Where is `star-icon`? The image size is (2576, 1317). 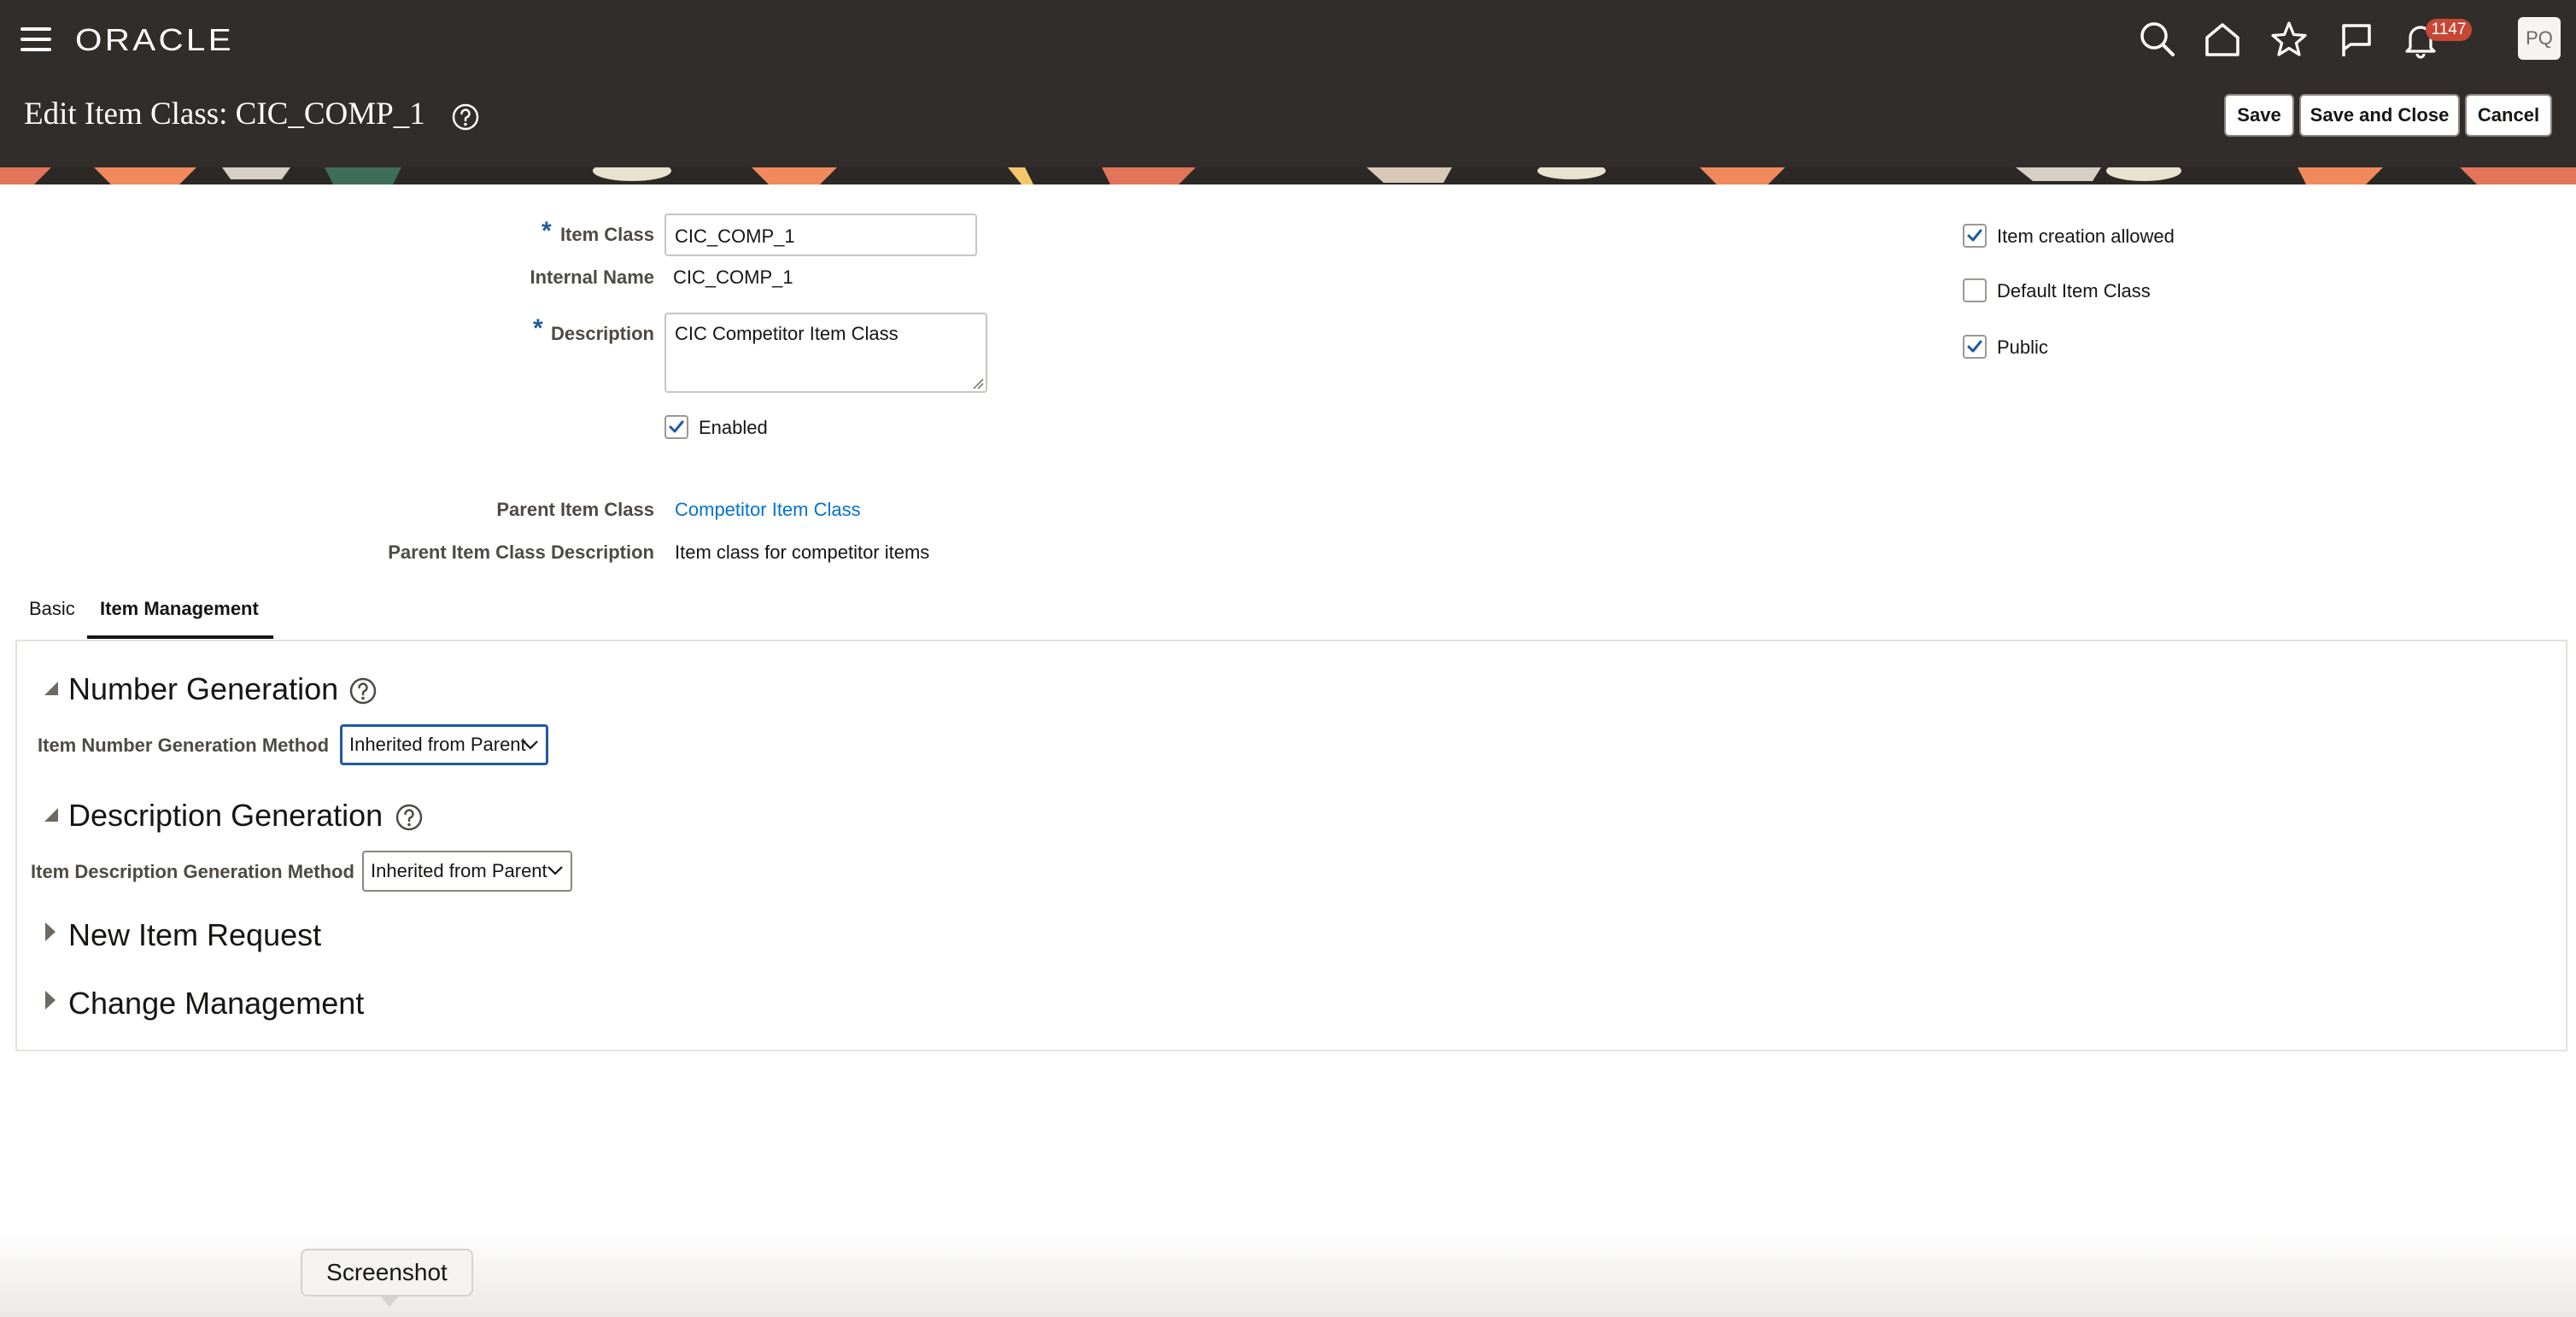 star-icon is located at coordinates (2289, 39).